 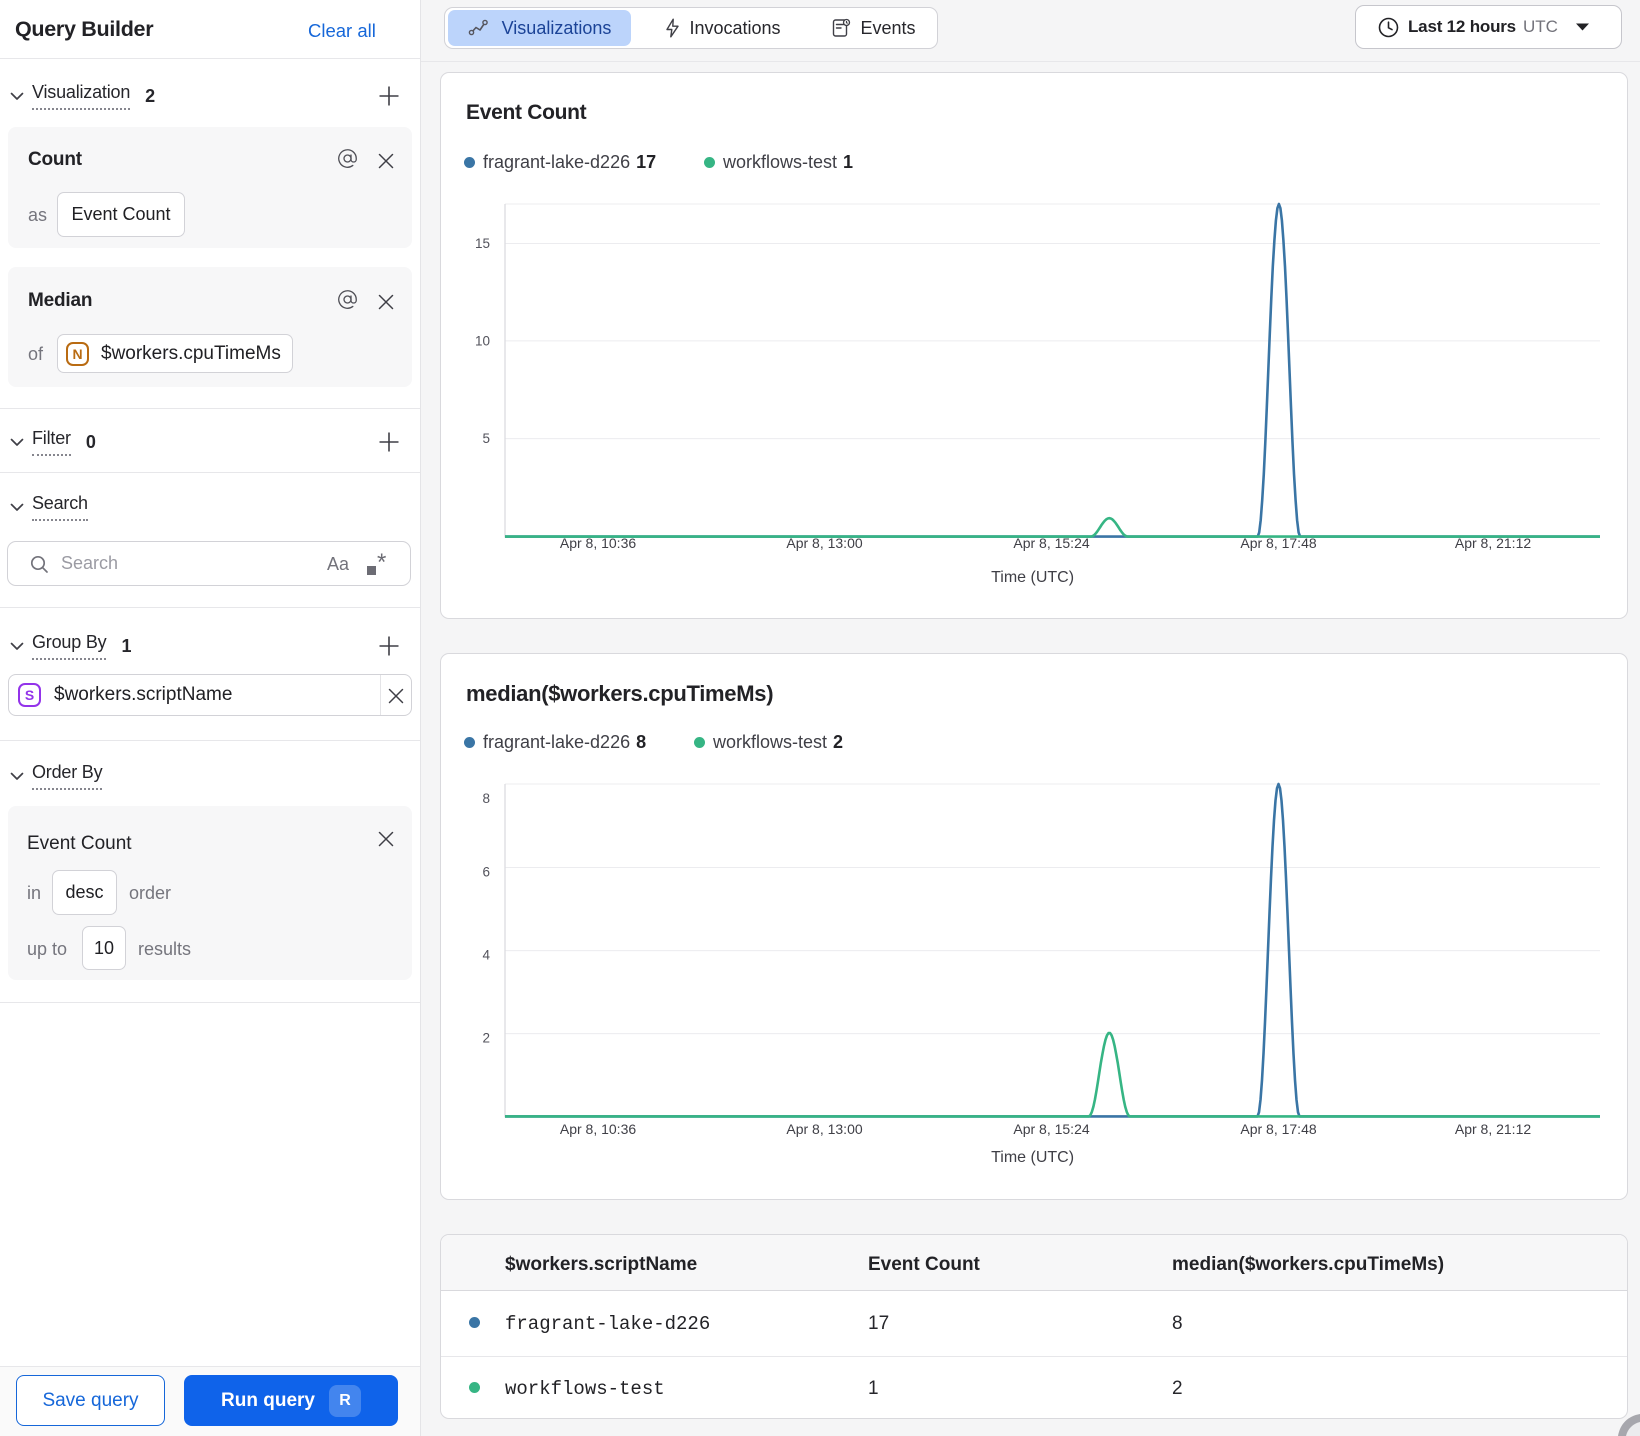 I want to click on svg-text: 5, so click(x=486, y=438).